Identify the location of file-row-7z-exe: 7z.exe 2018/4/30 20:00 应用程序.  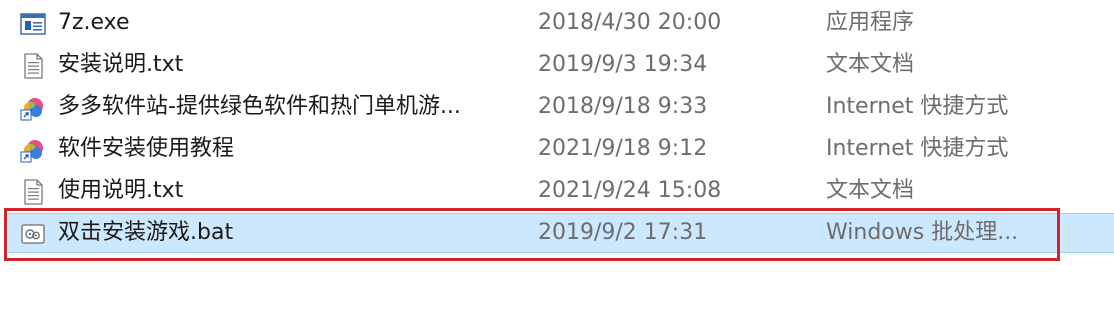
(557, 23).